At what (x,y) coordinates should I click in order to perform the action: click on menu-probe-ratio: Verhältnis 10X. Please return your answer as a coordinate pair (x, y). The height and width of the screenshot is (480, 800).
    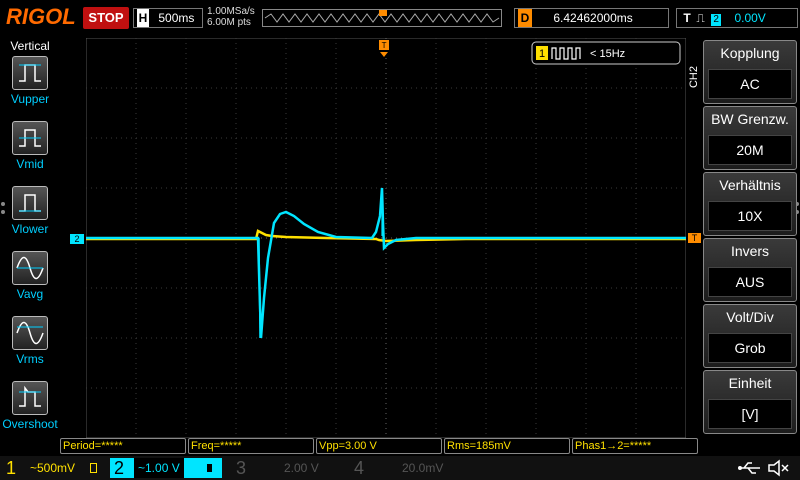
    Looking at the image, I should click on (750, 204).